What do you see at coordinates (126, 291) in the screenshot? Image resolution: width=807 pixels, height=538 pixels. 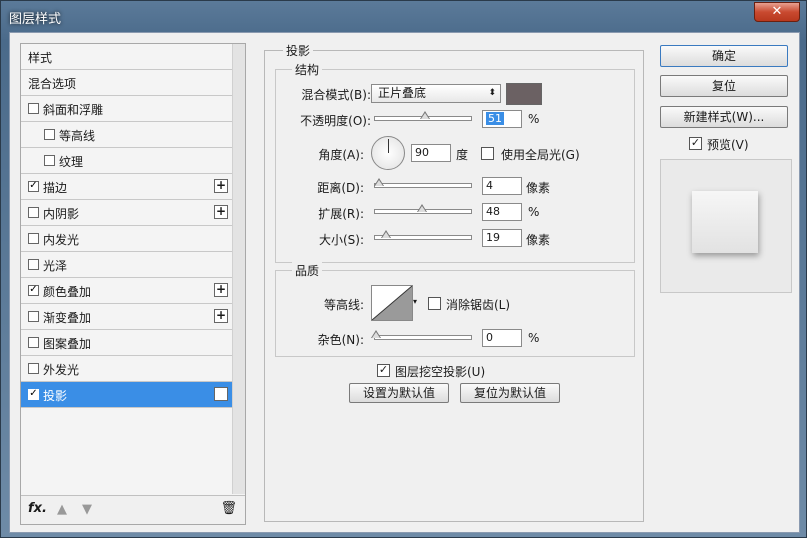 I see `style-list-item: ✓ 颜色叠加 +` at bounding box center [126, 291].